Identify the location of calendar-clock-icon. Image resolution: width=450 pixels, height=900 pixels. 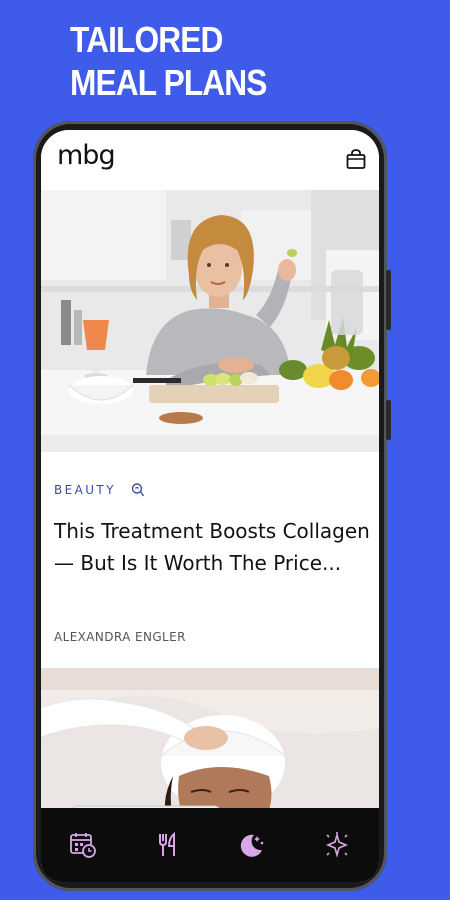
(83, 845).